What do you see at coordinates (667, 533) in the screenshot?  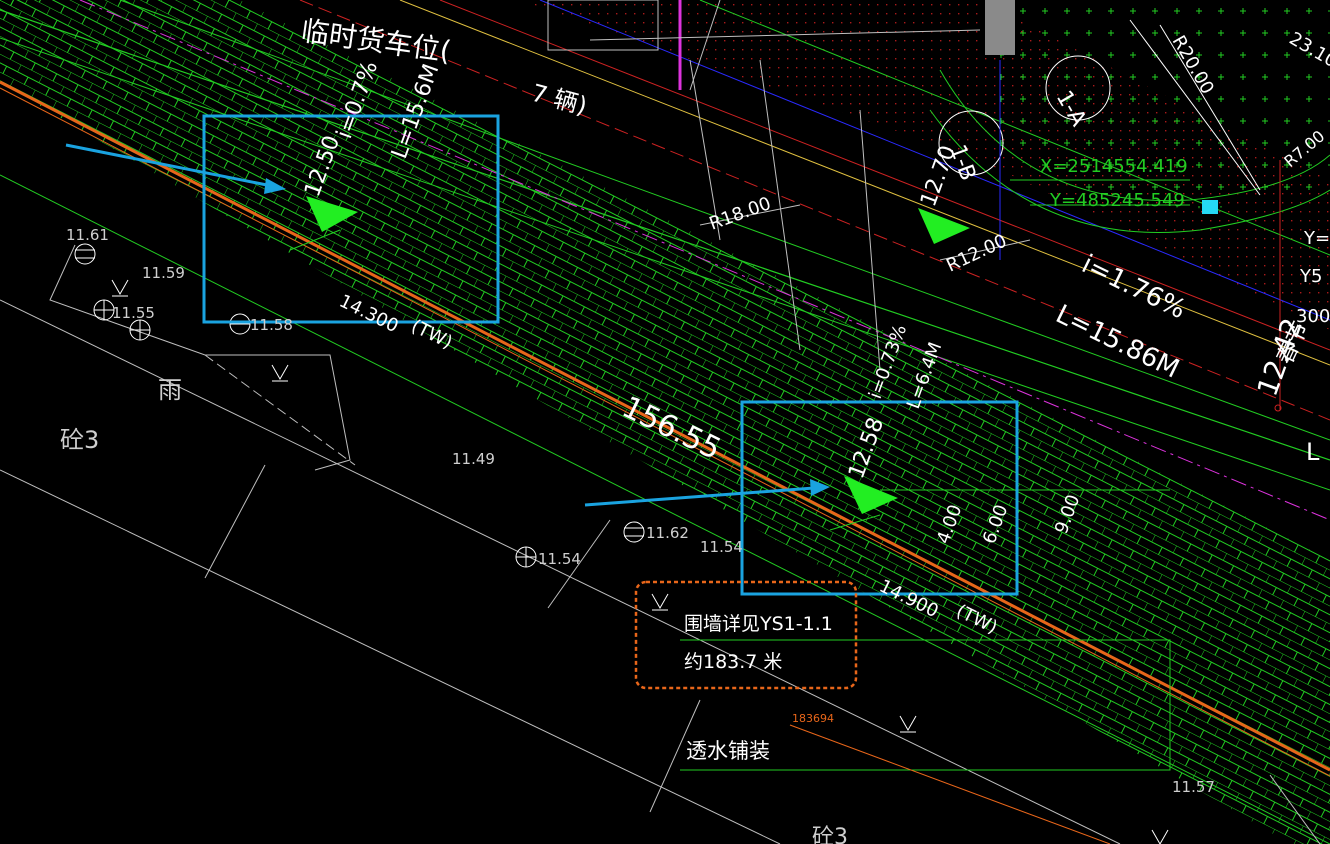 I see `spot-elevation: 11.62` at bounding box center [667, 533].